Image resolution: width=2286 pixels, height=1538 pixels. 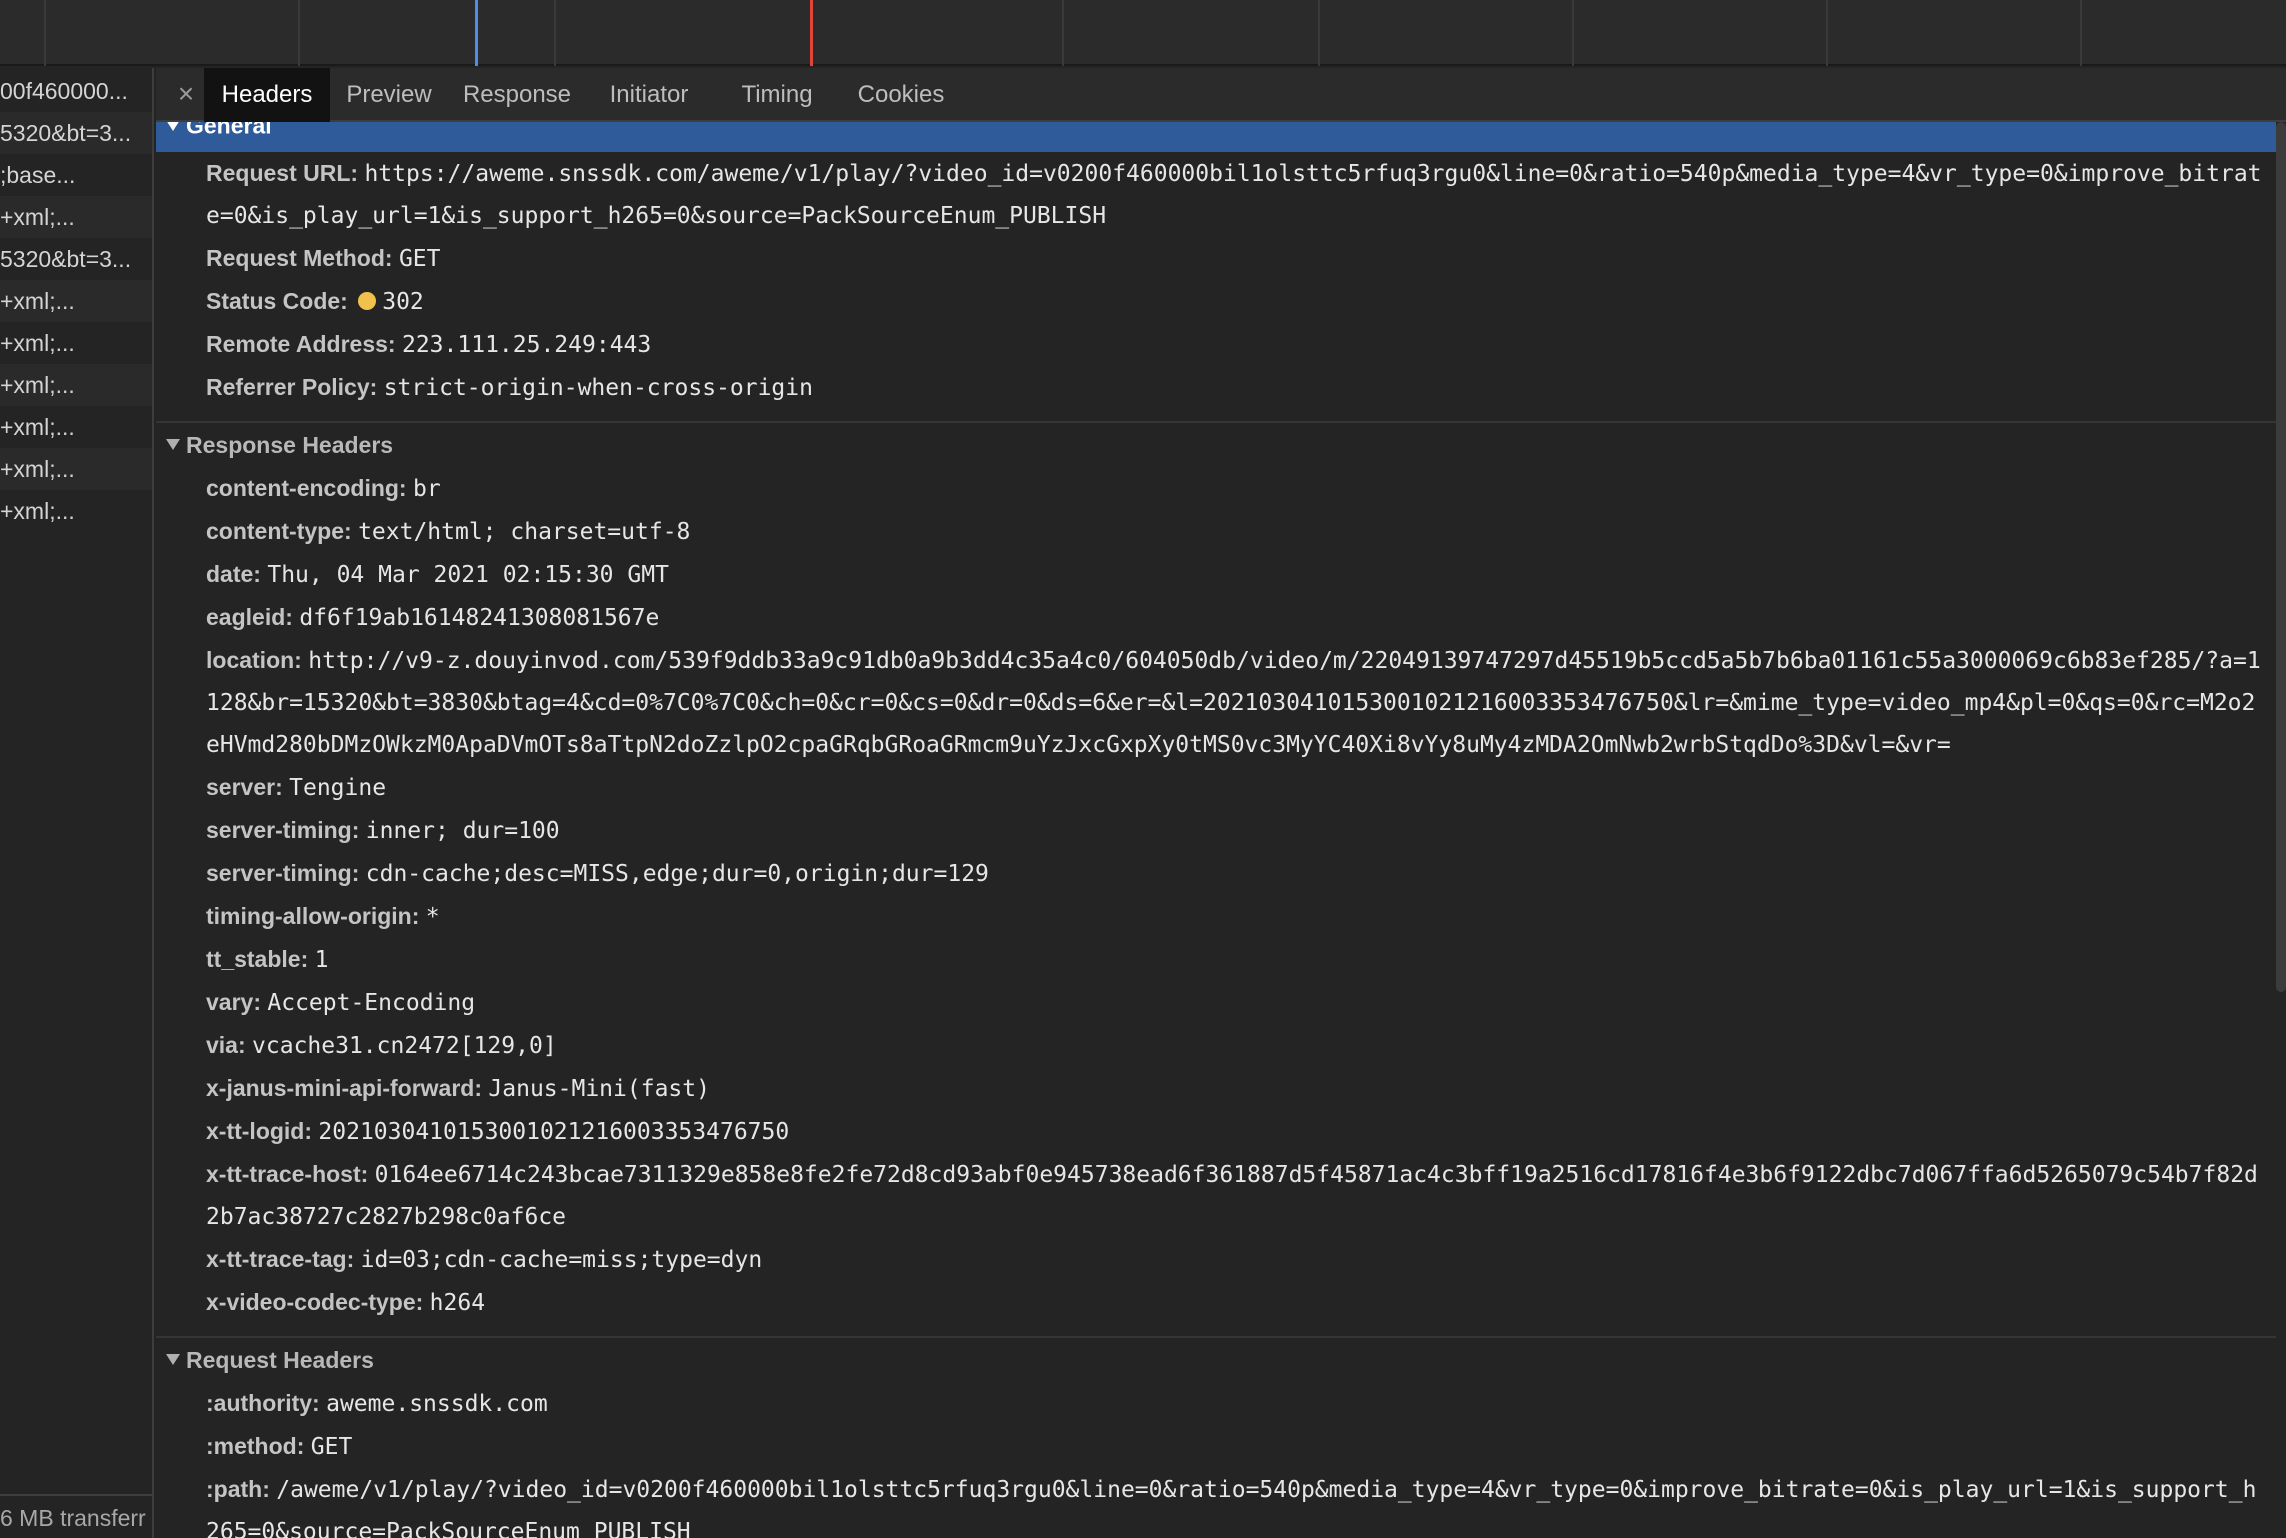 I want to click on header-key: x-tt-logid:, so click(x=259, y=1131).